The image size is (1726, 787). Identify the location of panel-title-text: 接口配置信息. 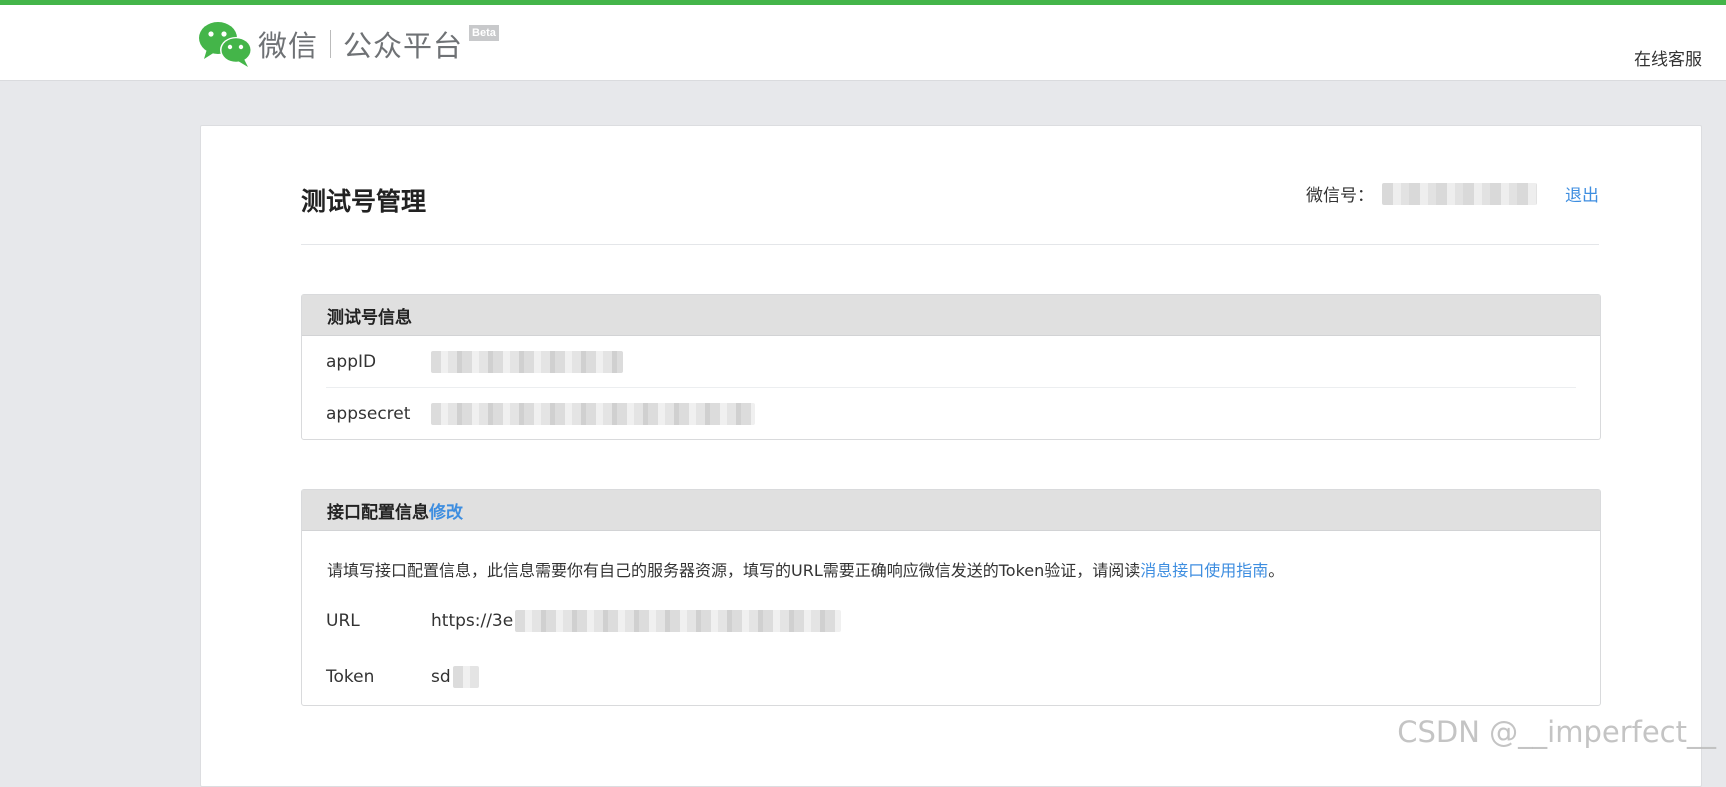
(378, 512).